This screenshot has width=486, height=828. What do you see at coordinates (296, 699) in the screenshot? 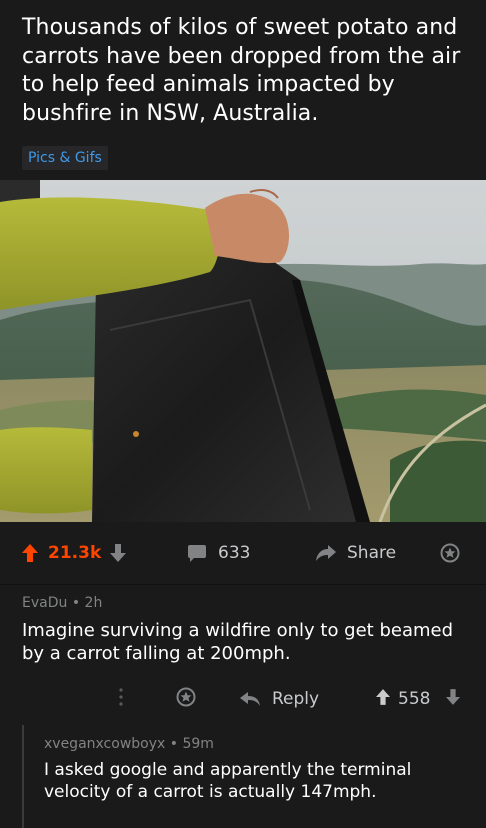
I see `reply-label: Reply` at bounding box center [296, 699].